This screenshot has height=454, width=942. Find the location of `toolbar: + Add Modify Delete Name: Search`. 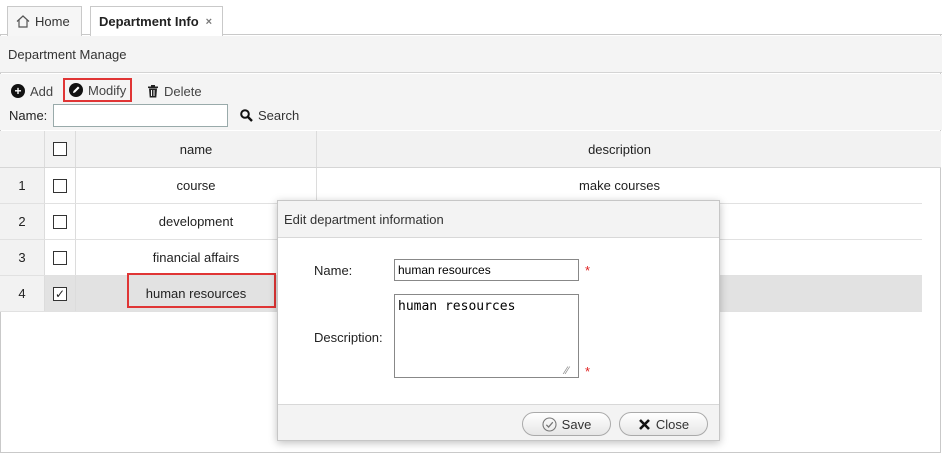

toolbar: + Add Modify Delete Name: Search is located at coordinates (471, 102).